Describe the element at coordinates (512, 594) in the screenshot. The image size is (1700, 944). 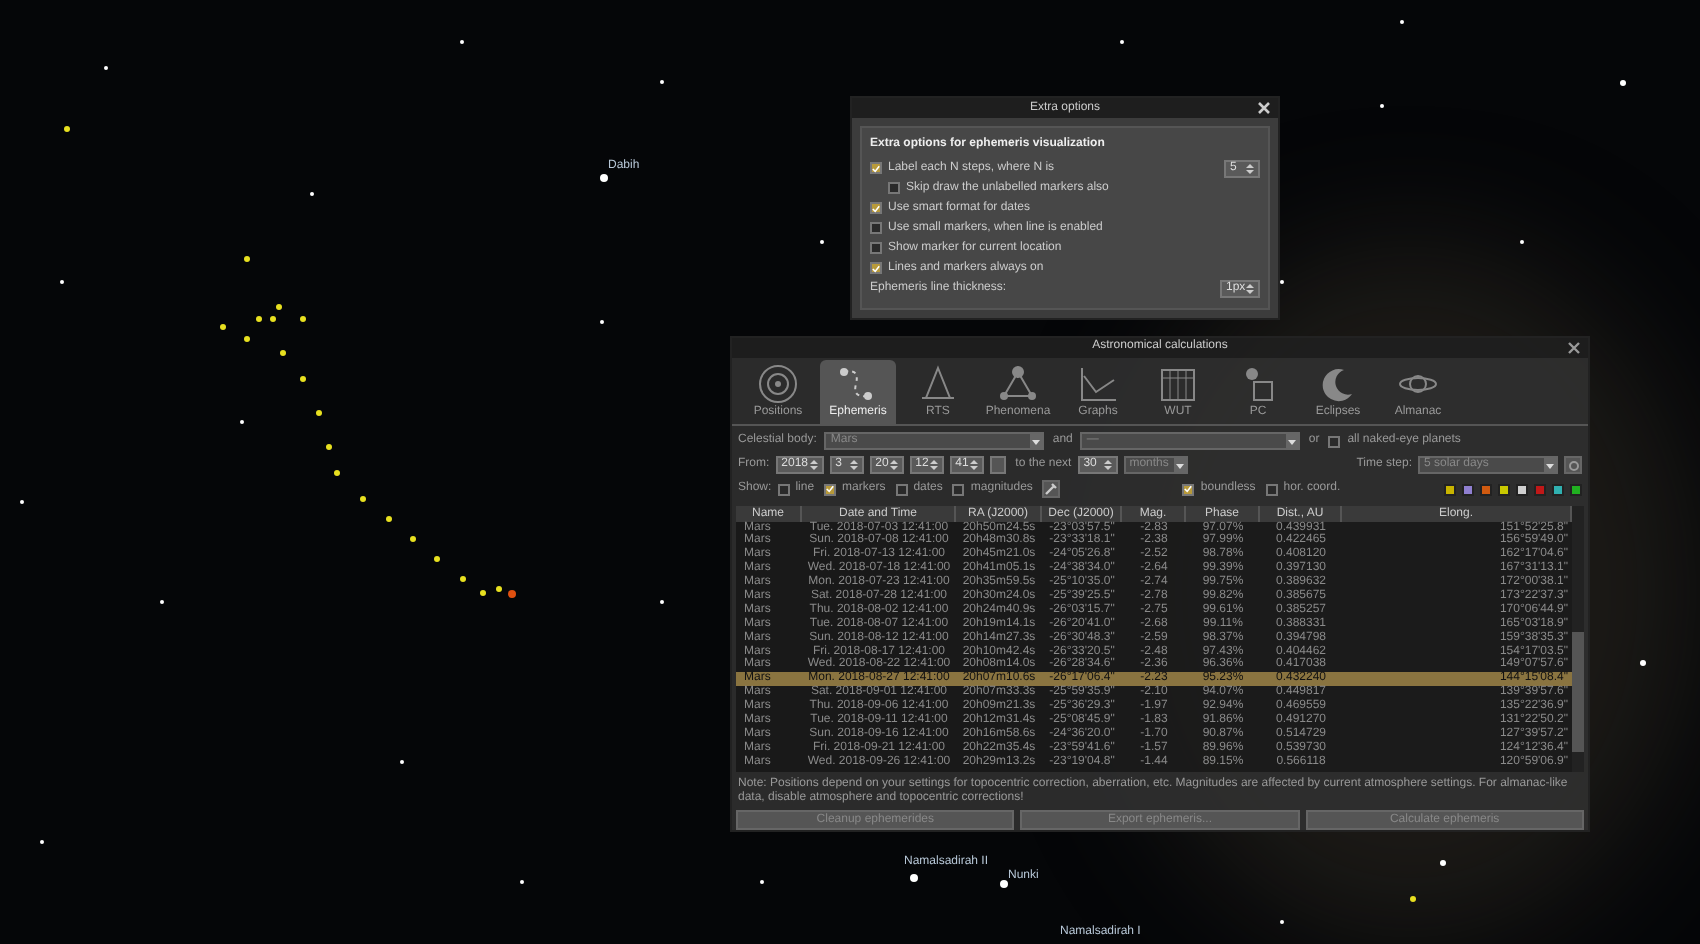
I see `current-marker` at that location.